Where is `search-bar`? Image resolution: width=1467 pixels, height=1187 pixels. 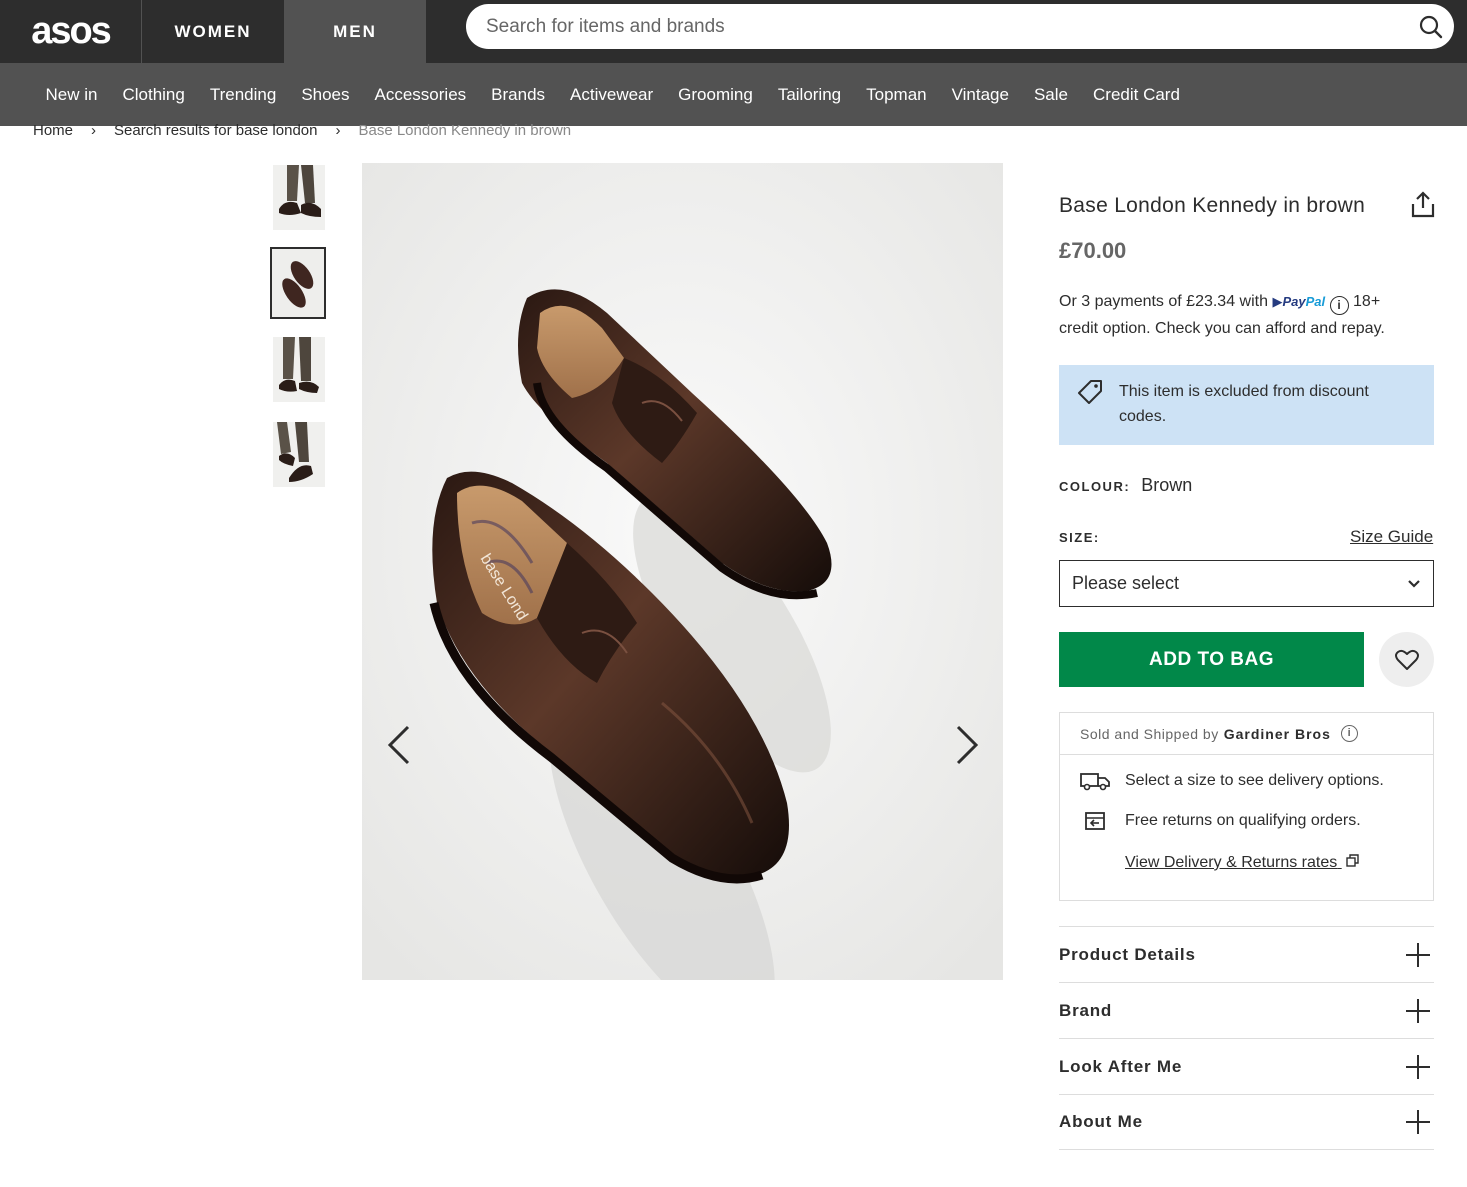
search-bar is located at coordinates (960, 26).